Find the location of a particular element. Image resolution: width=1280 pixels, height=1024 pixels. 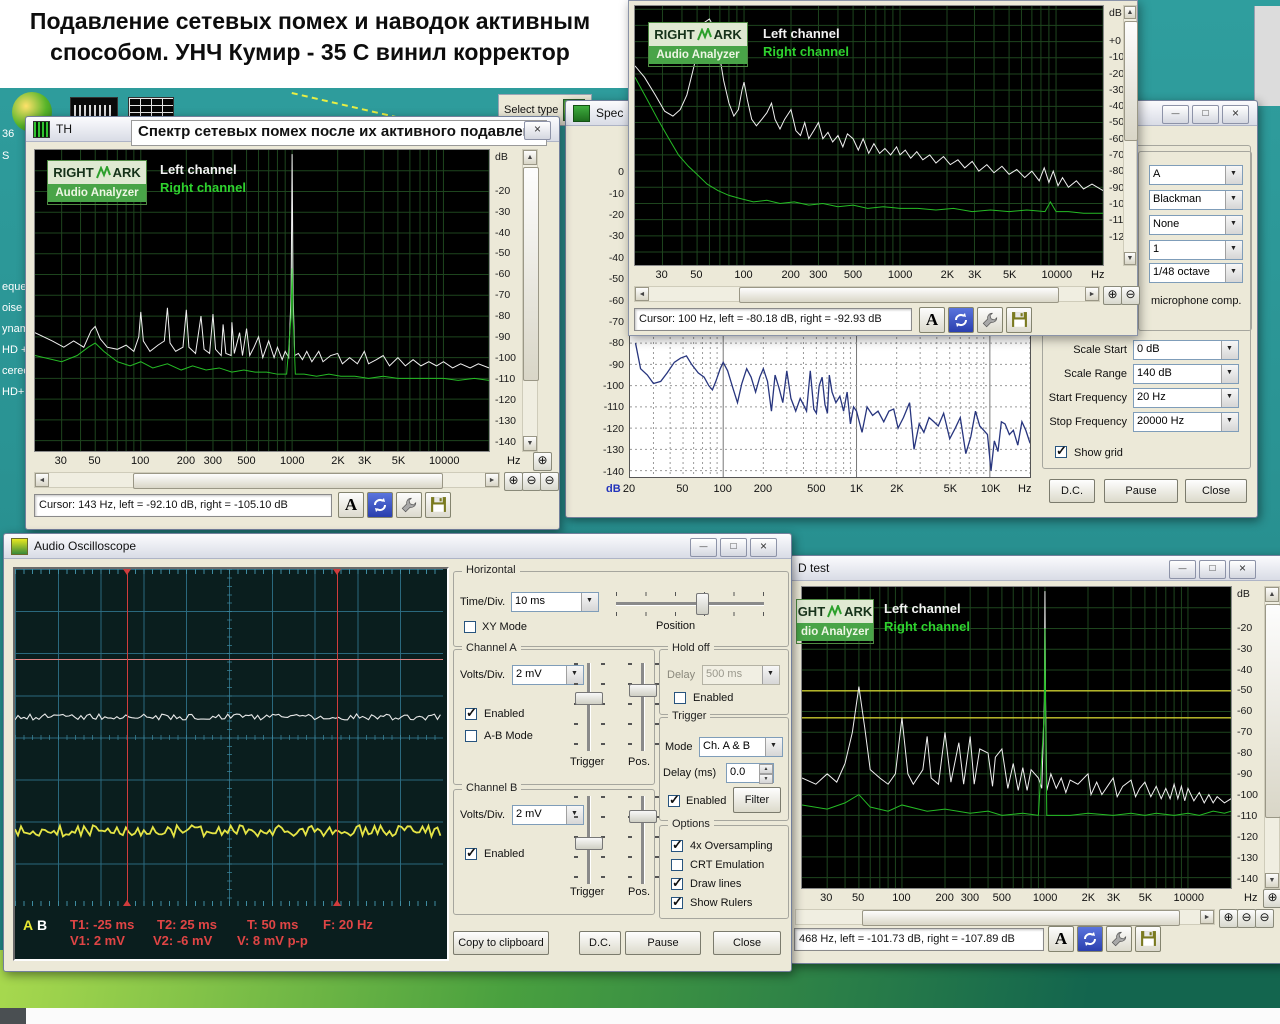

stop-frequency-combo: 20000 Hz is located at coordinates (1186, 422).